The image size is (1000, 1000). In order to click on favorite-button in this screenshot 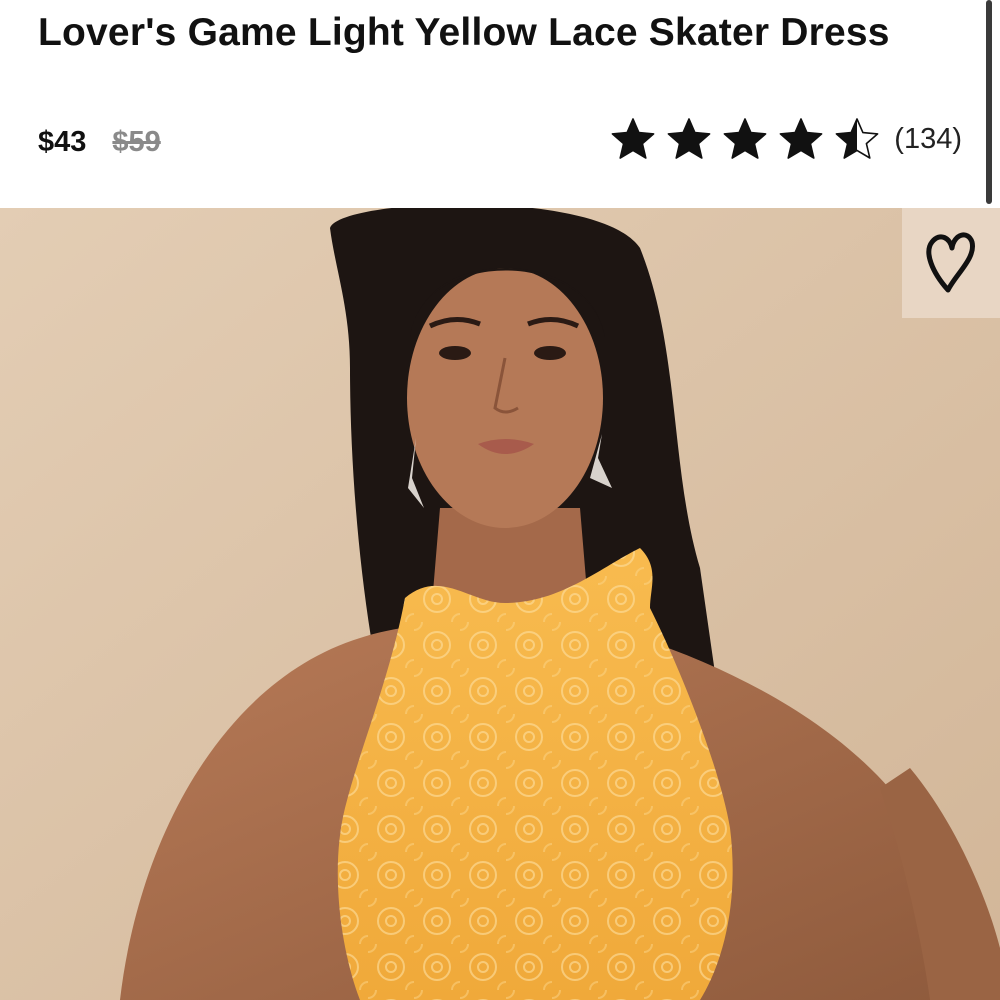, I will do `click(951, 263)`.